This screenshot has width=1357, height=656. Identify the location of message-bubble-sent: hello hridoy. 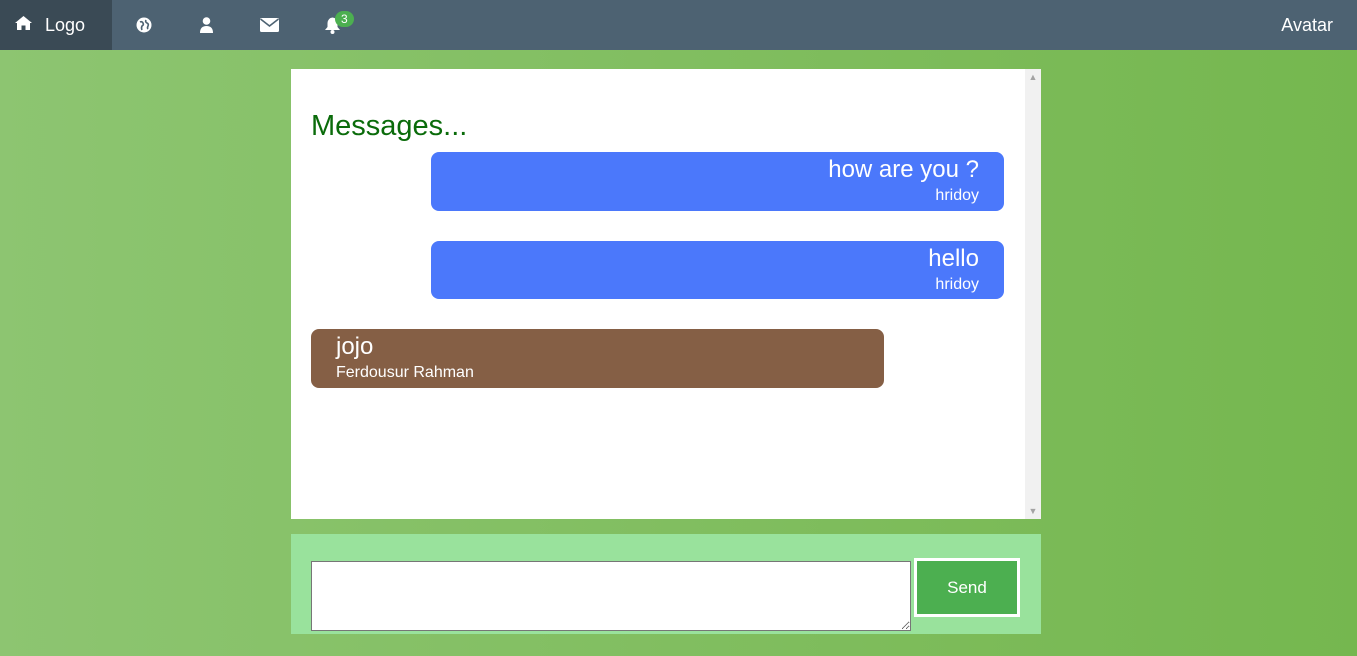
(717, 270).